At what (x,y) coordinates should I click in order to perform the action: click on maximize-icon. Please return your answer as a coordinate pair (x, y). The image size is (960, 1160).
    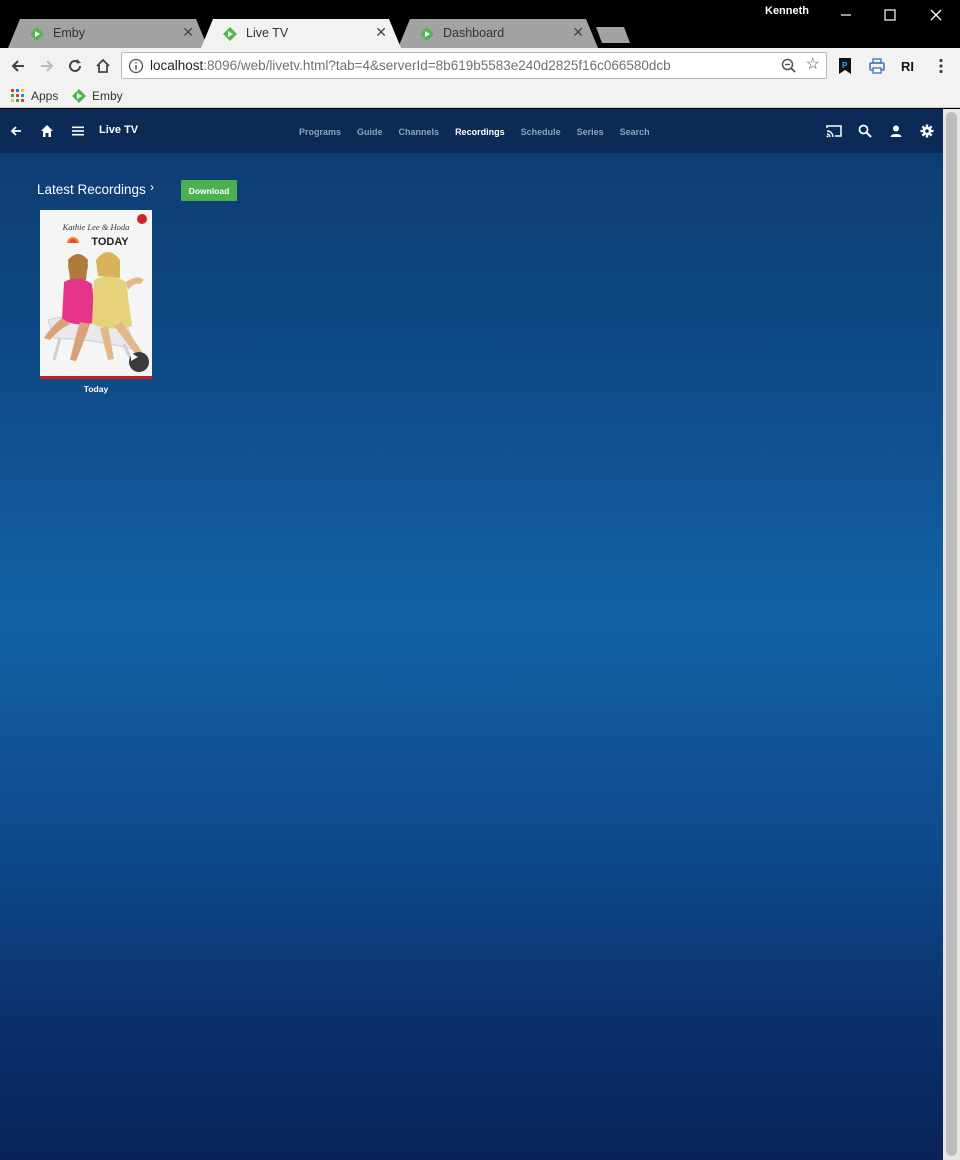
    Looking at the image, I should click on (890, 15).